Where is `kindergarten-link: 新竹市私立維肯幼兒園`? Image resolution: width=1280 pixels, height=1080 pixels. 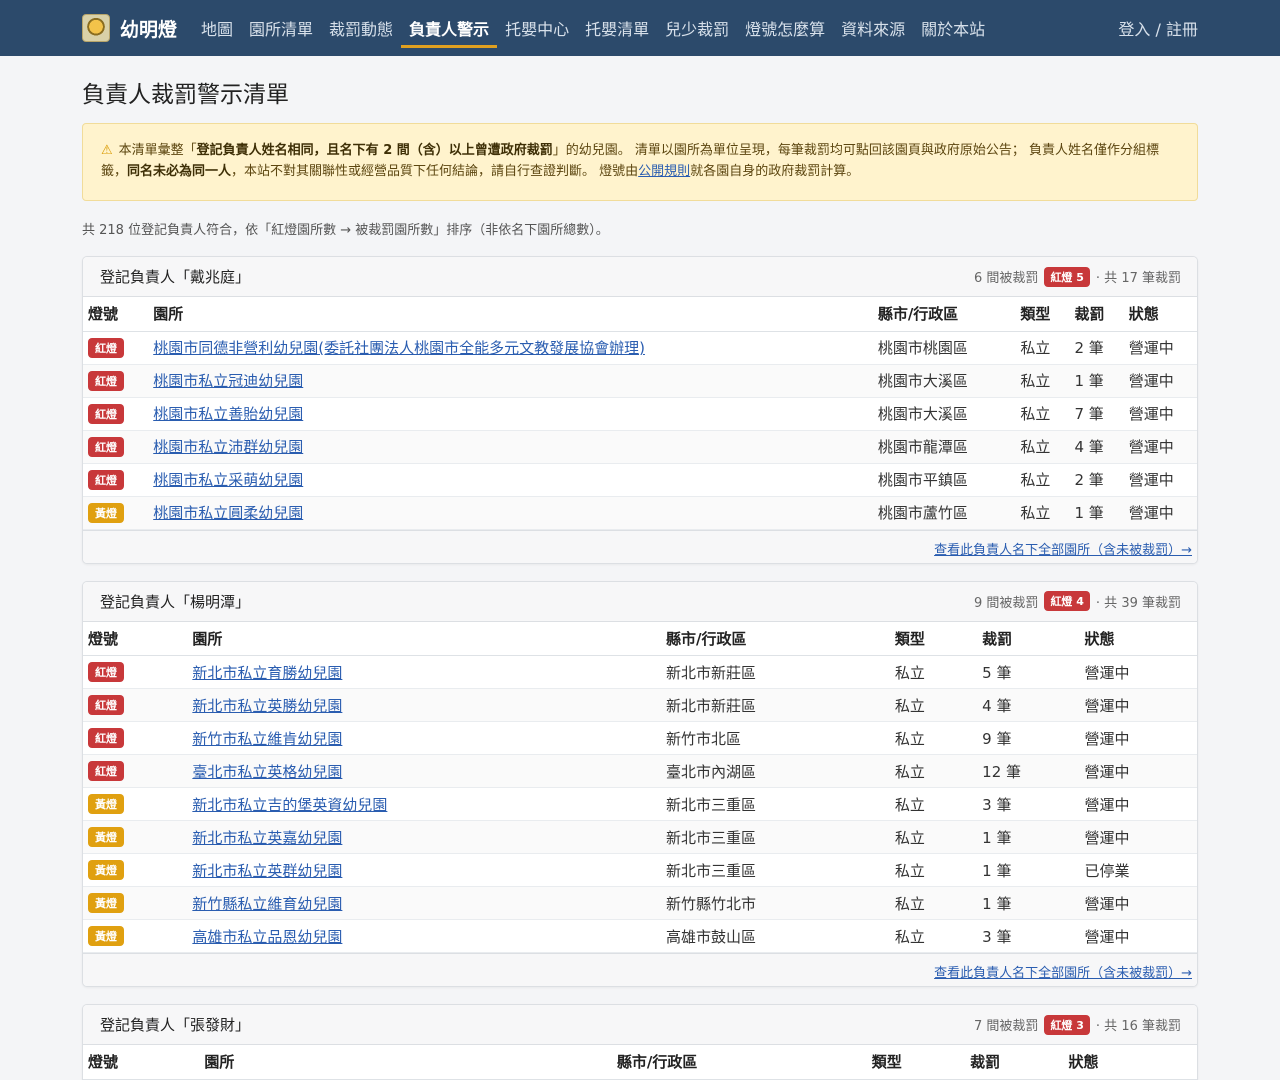 kindergarten-link: 新竹市私立維肯幼兒園 is located at coordinates (267, 739).